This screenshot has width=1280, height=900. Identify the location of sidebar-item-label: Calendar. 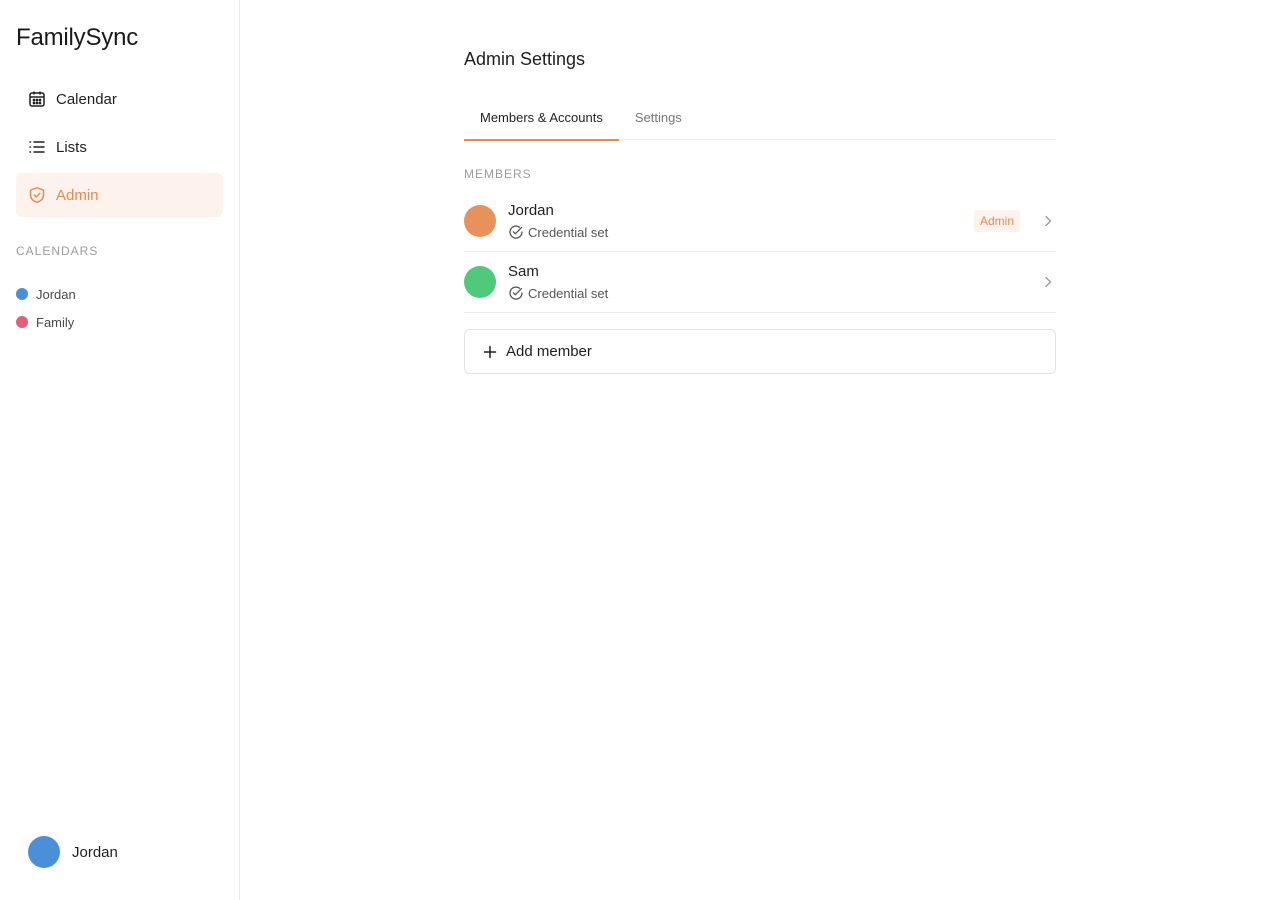
(86, 99).